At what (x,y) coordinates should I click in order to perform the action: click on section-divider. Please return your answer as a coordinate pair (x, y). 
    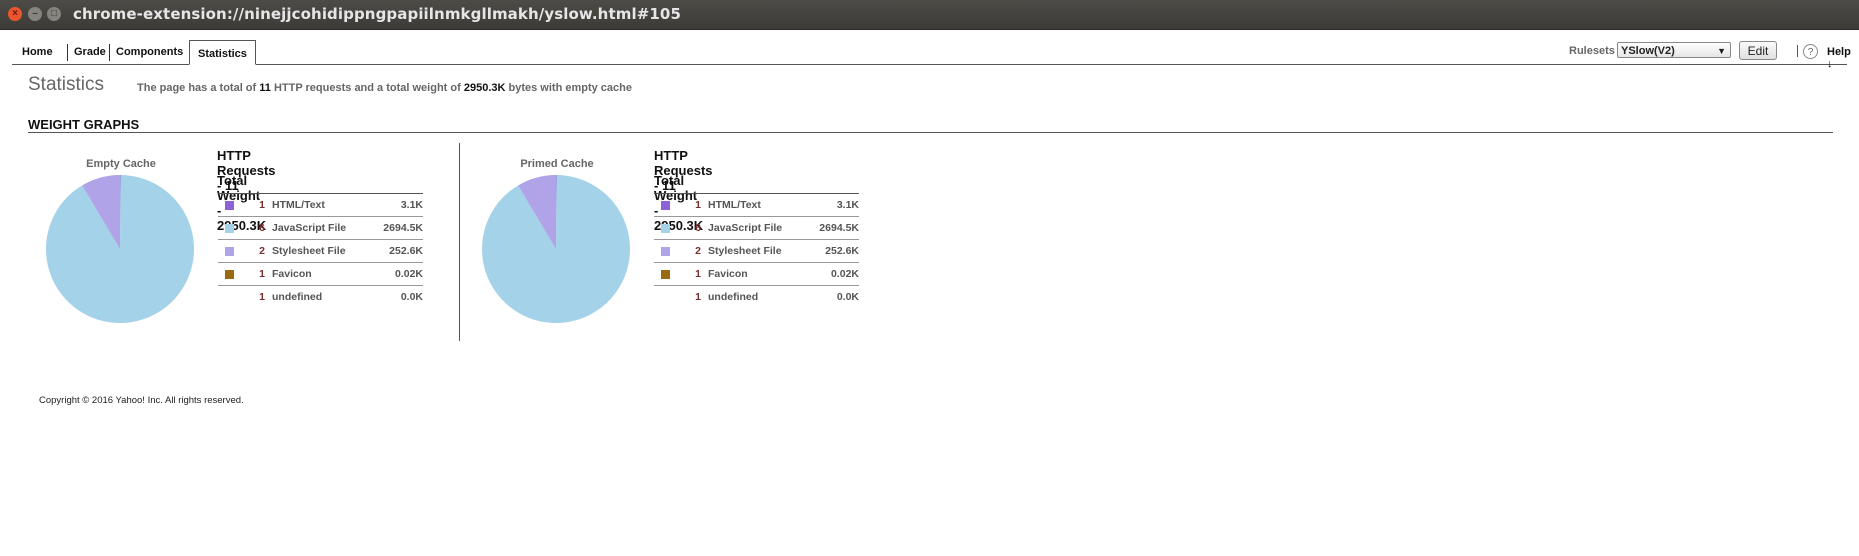
    Looking at the image, I should click on (930, 132).